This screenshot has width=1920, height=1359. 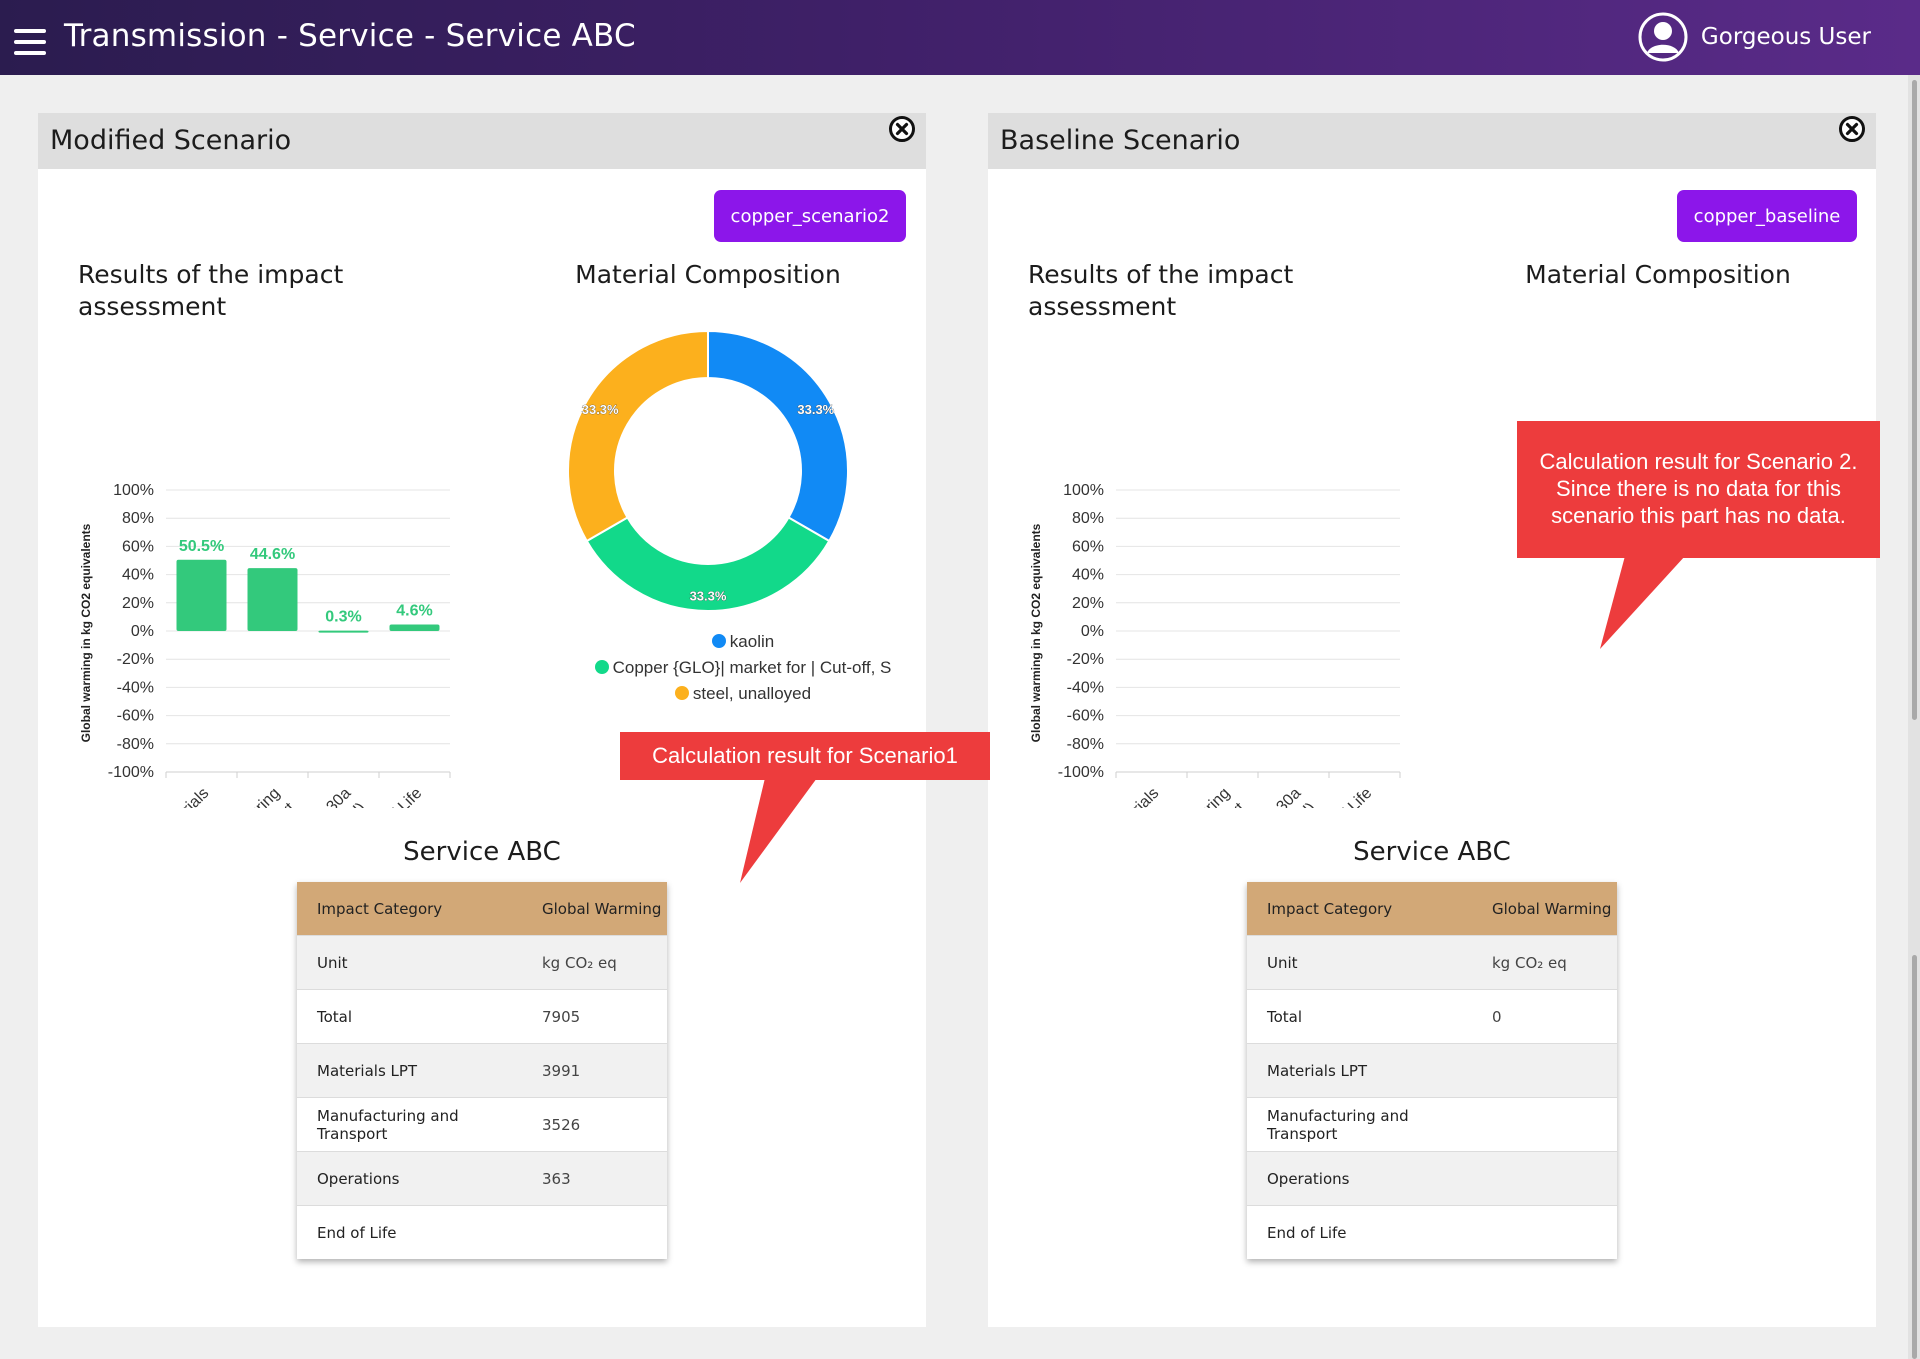 What do you see at coordinates (594, 962) in the screenshot?
I see `row-value: kg CO₂ eq` at bounding box center [594, 962].